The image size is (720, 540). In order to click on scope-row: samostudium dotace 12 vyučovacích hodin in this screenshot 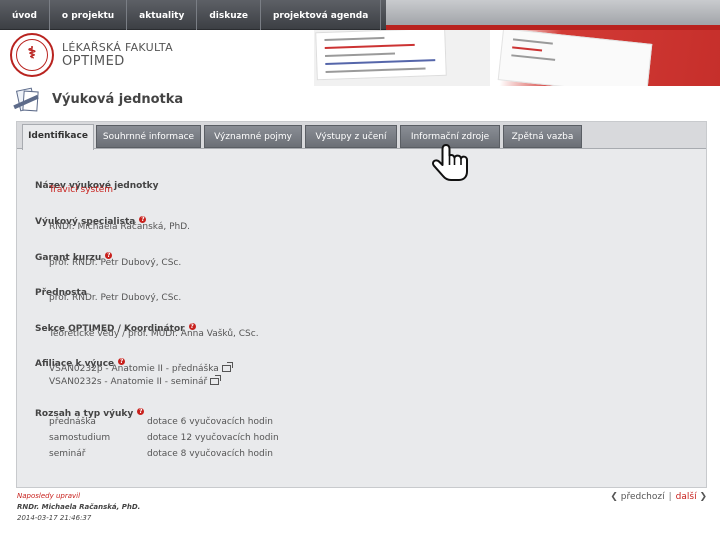, I will do `click(164, 438)`.